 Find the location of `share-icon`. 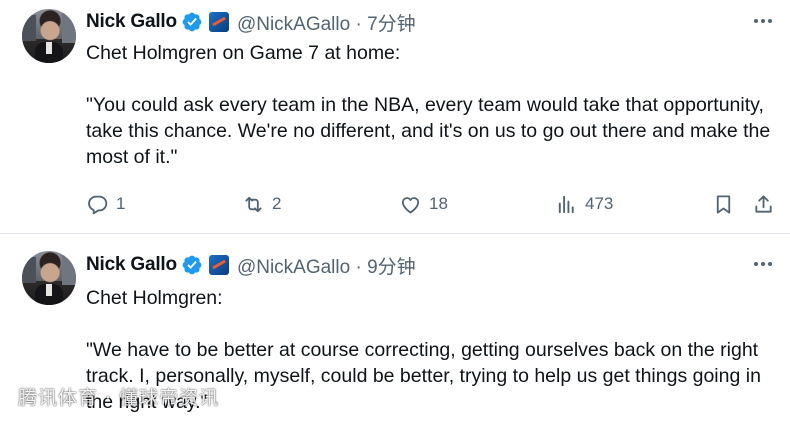

share-icon is located at coordinates (763, 203).